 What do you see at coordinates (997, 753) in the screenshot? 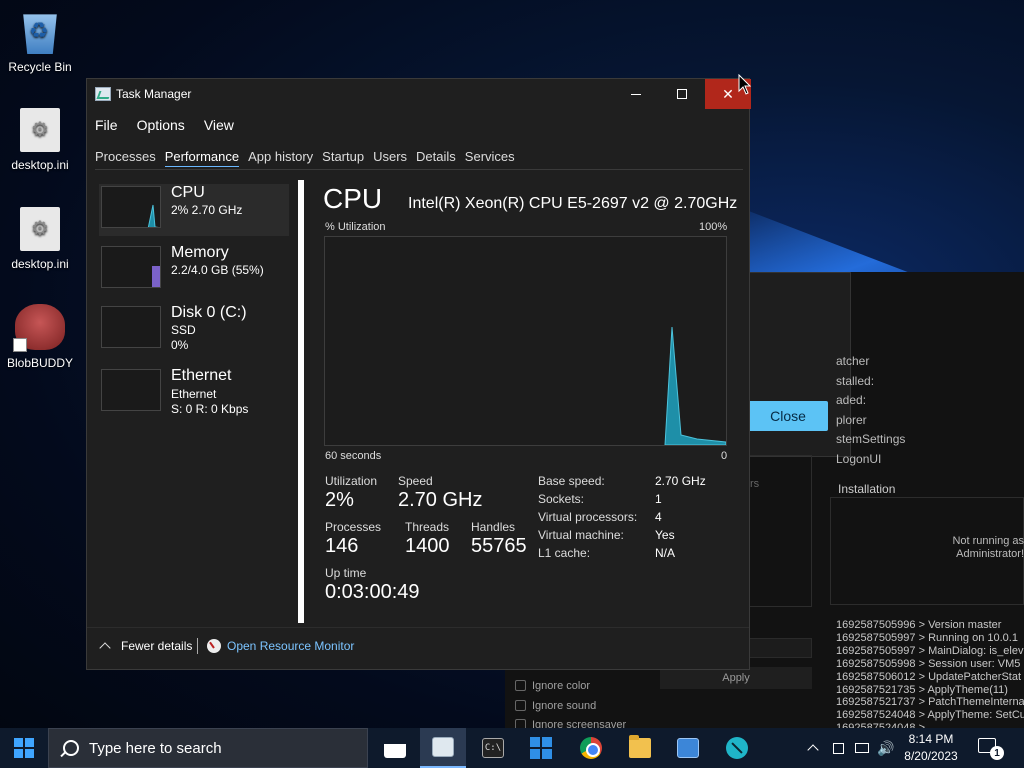
I see `notification-badge: 1` at bounding box center [997, 753].